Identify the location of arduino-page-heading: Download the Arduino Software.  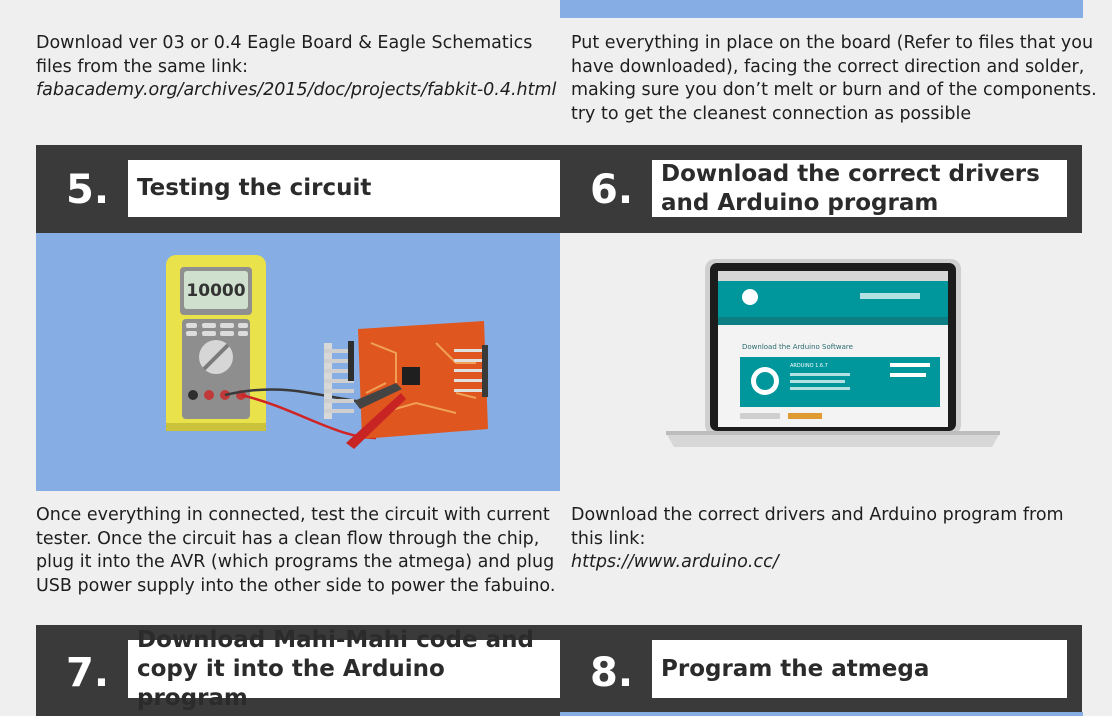
(797, 347).